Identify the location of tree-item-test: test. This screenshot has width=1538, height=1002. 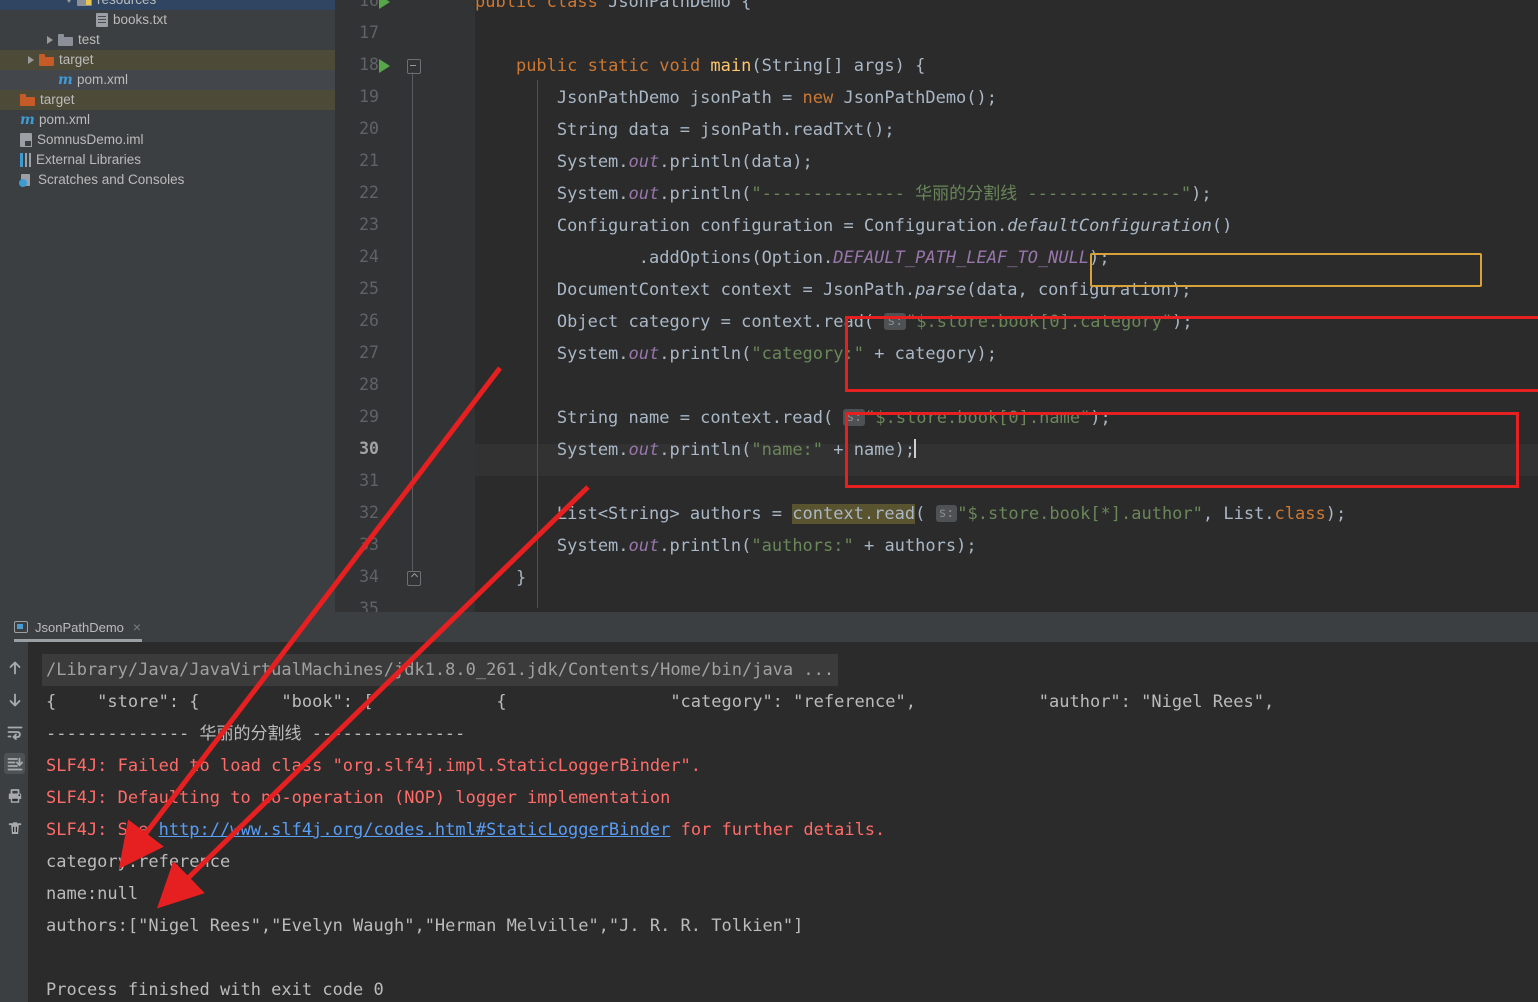
(167, 40).